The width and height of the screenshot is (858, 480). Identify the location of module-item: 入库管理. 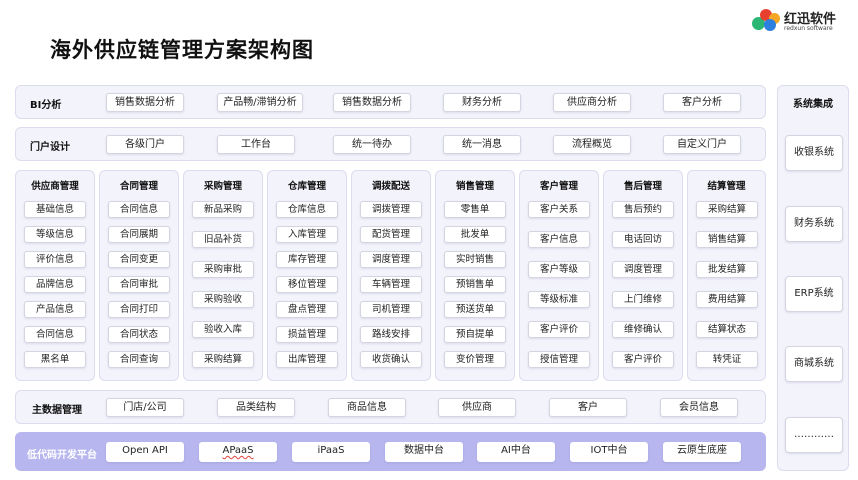
(307, 234).